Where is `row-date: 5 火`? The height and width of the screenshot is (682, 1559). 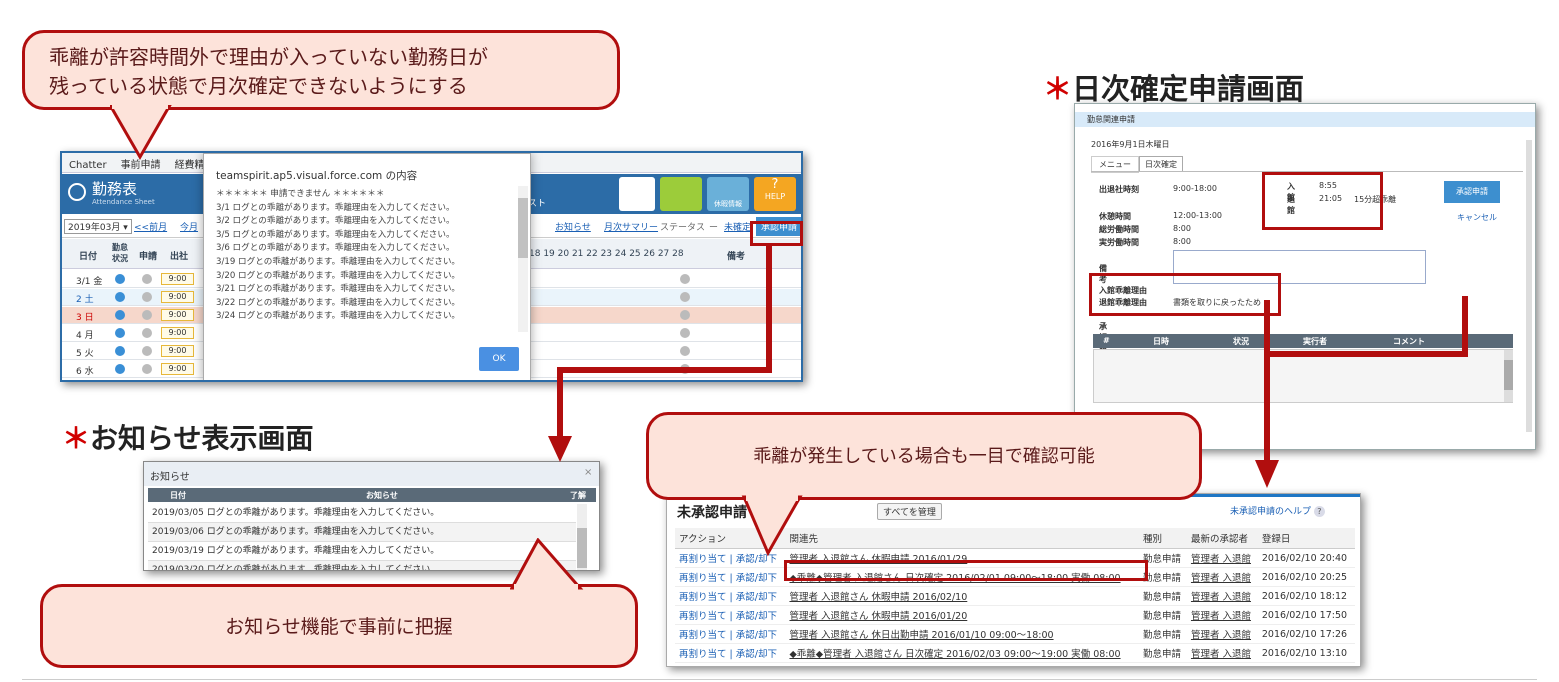 row-date: 5 火 is located at coordinates (85, 354).